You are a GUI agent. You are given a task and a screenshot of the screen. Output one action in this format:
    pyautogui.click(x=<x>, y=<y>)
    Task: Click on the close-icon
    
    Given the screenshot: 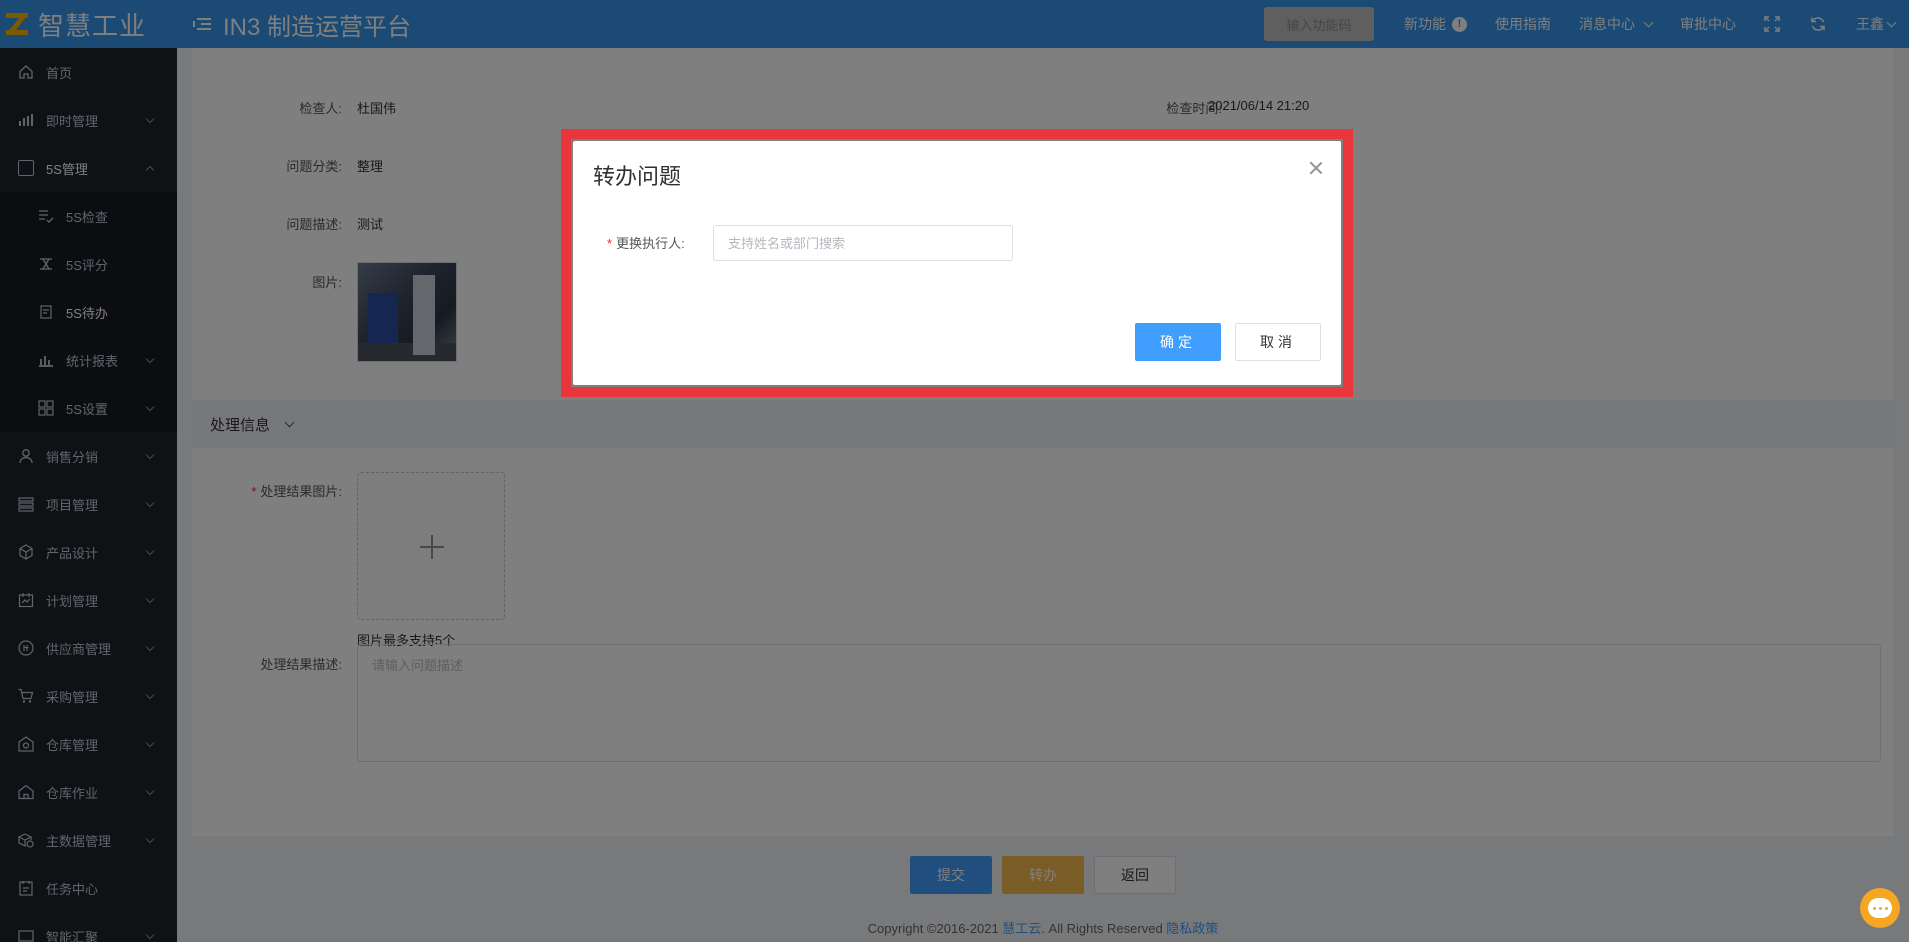 What is the action you would take?
    pyautogui.click(x=1316, y=168)
    